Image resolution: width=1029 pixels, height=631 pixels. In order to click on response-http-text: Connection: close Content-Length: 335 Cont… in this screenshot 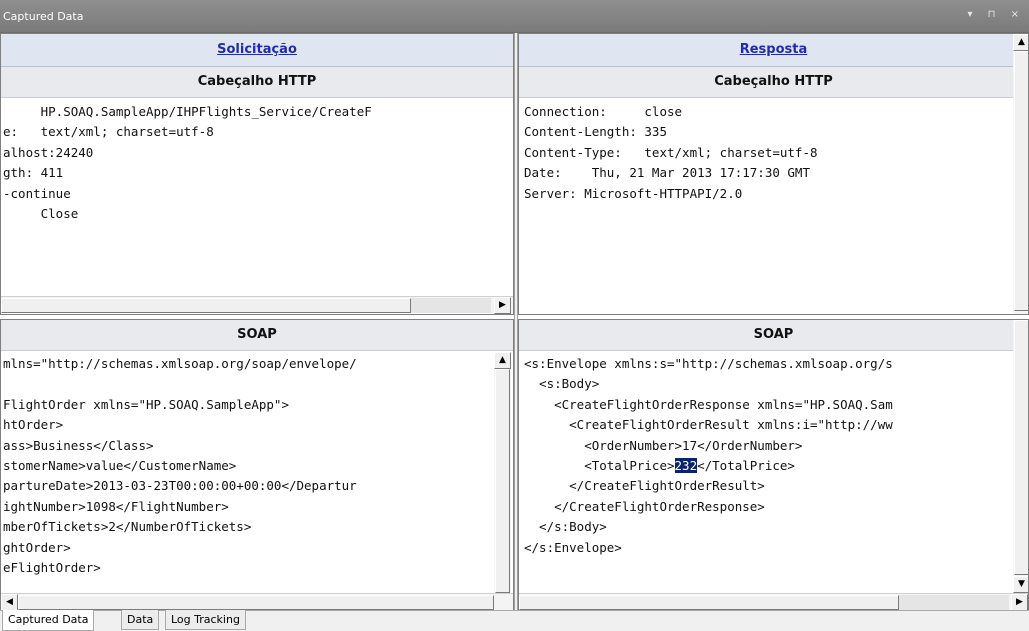, I will do `click(769, 197)`.